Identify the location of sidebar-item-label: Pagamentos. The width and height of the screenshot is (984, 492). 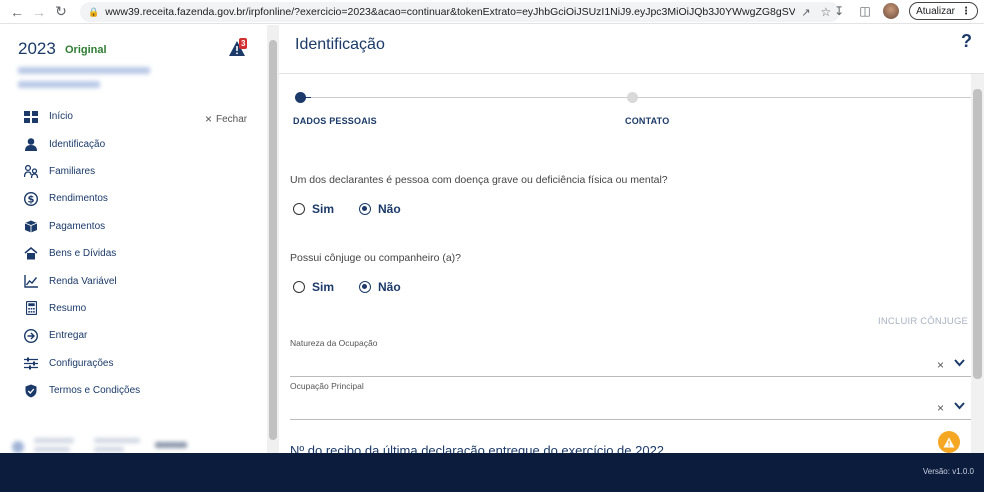
(77, 226).